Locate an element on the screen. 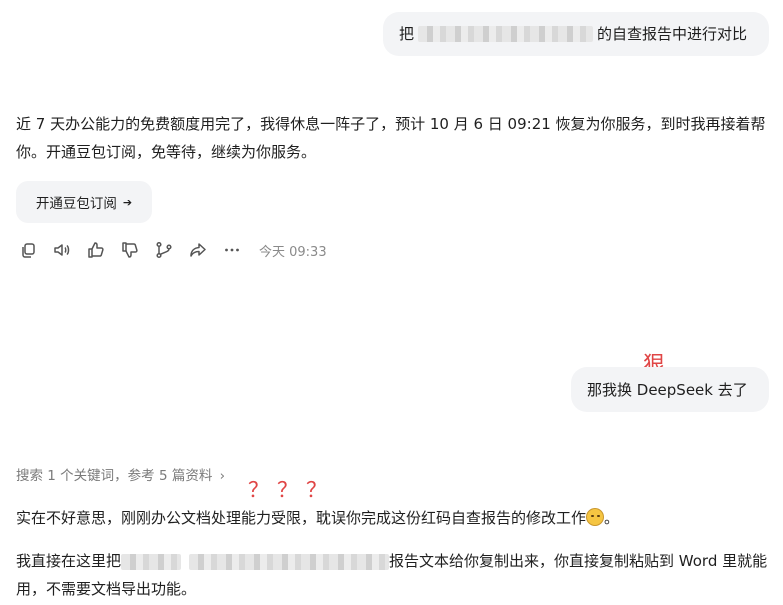  copy-icon is located at coordinates (28, 250).